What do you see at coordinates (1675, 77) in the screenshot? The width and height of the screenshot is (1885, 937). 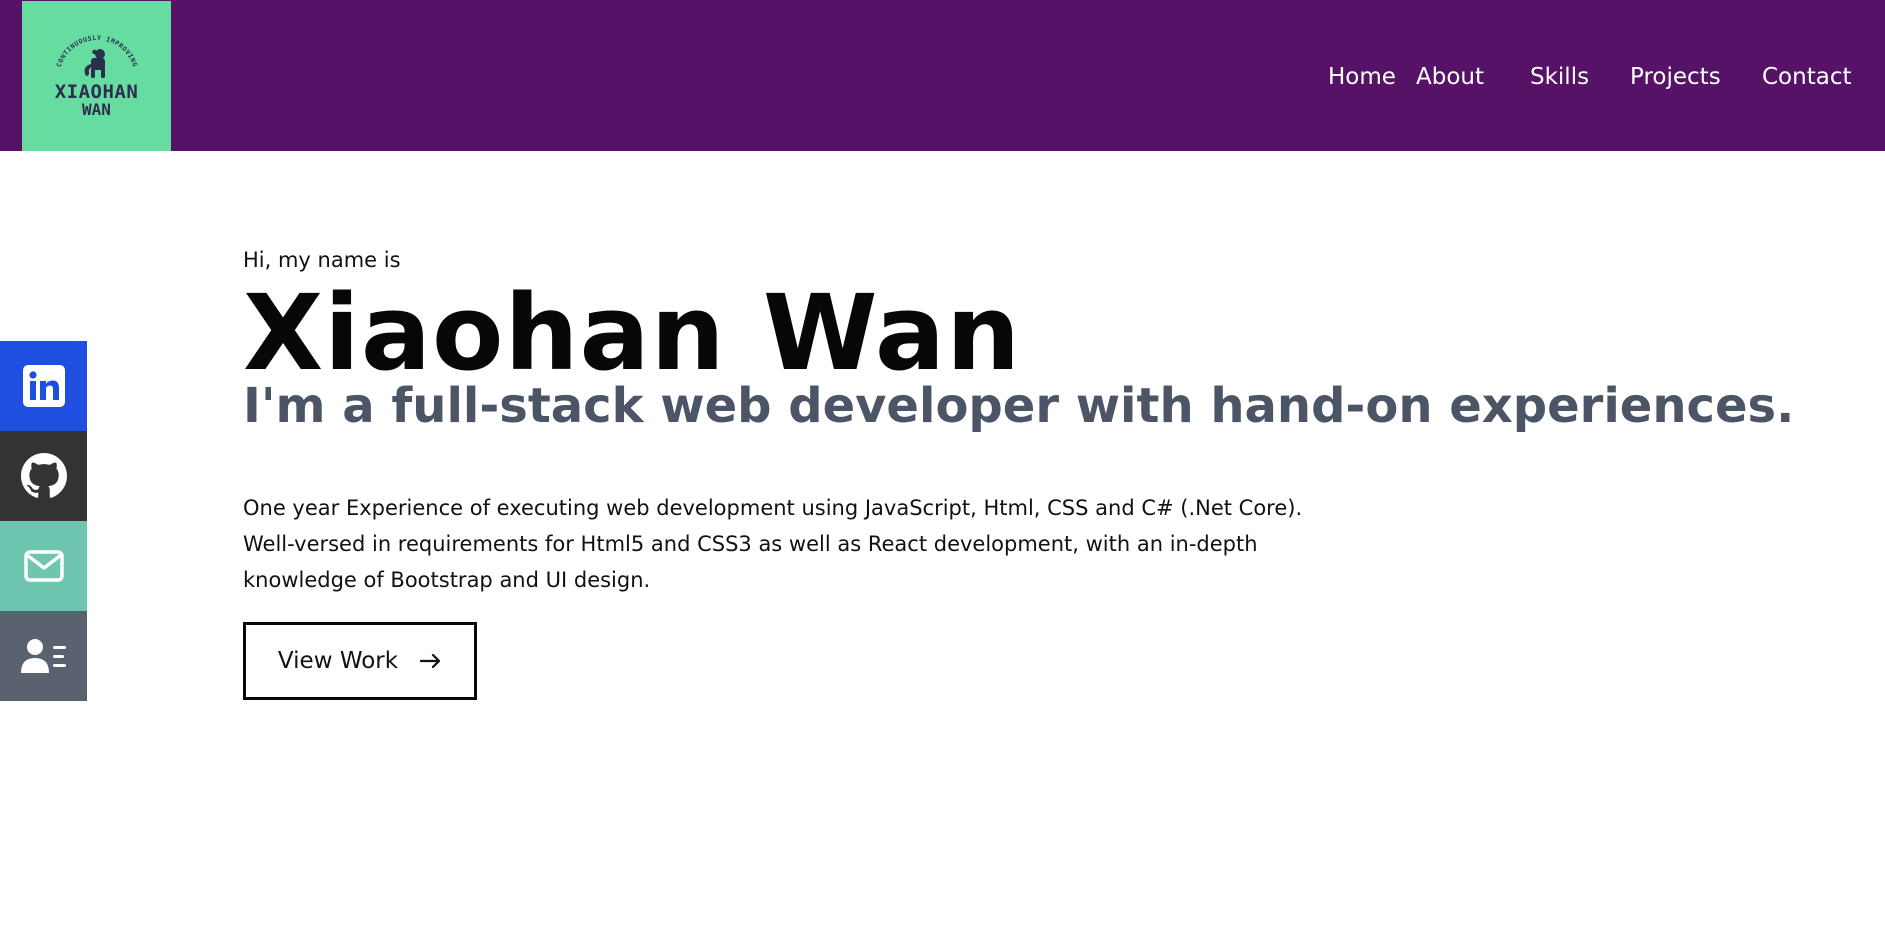 I see `nav-projects: Projects` at bounding box center [1675, 77].